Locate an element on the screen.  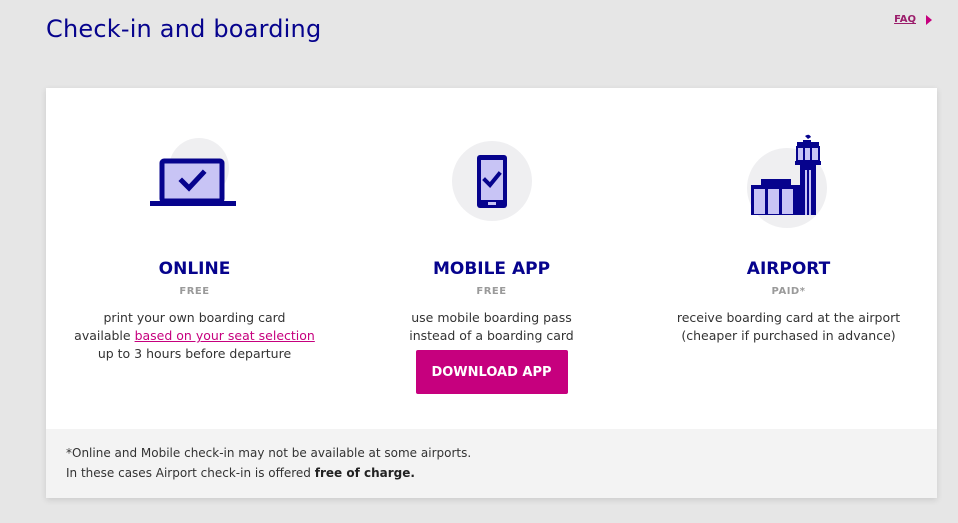
option-title: AIRPORT is located at coordinates (788, 269).